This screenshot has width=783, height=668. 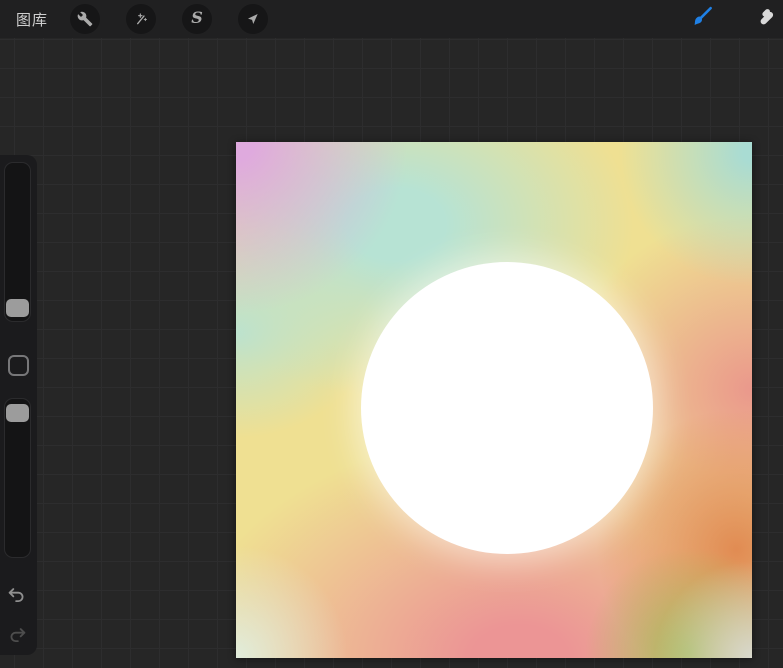 What do you see at coordinates (17, 413) in the screenshot?
I see `opacity-handle` at bounding box center [17, 413].